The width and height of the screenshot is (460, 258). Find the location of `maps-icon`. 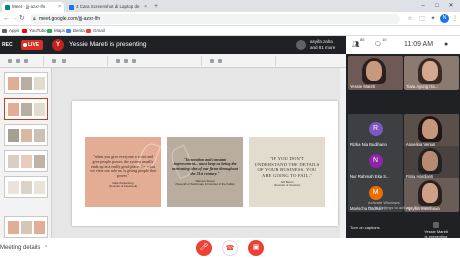

maps-icon is located at coordinates (49, 31).